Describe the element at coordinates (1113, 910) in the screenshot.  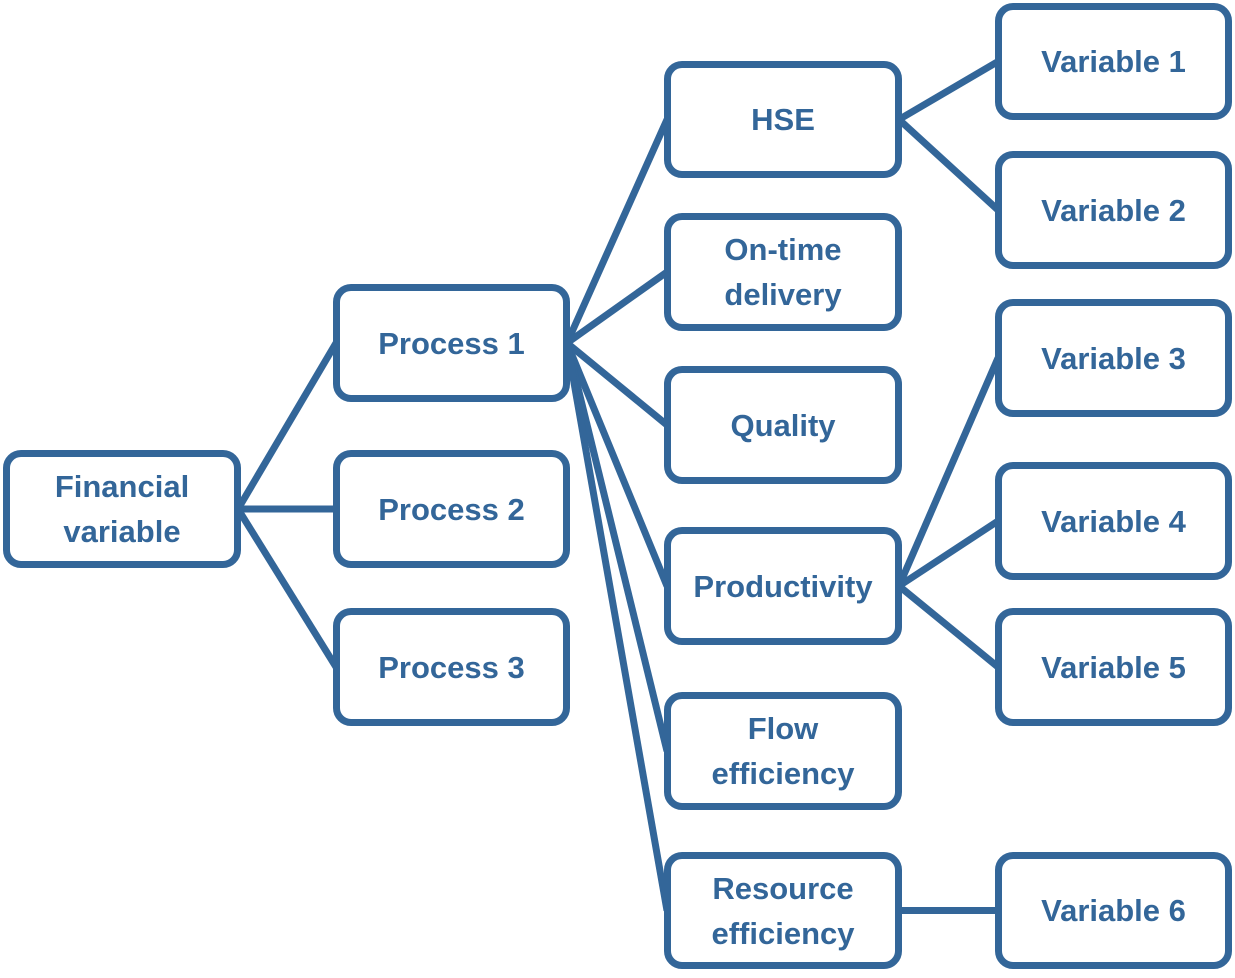
I see `node-variable-6: Variable 6` at that location.